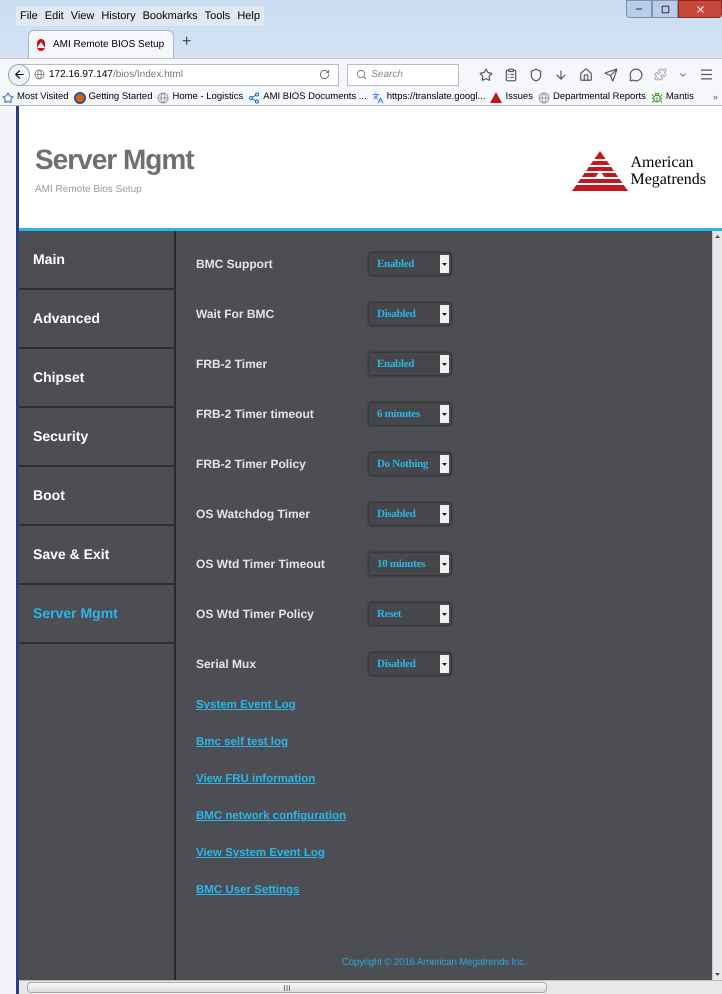 The width and height of the screenshot is (722, 994). What do you see at coordinates (410, 464) in the screenshot?
I see `setting-dropdown: Do Nothing` at bounding box center [410, 464].